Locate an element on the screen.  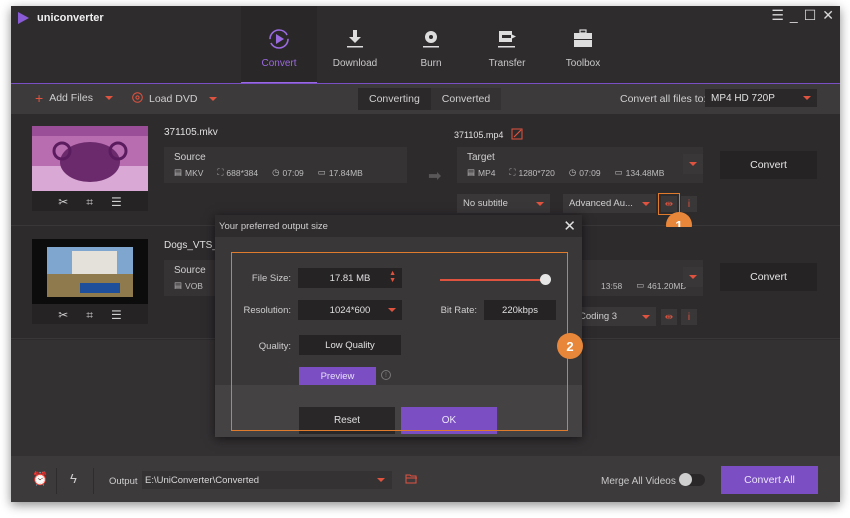
minimize-icon: _ is located at coordinates (794, 15).